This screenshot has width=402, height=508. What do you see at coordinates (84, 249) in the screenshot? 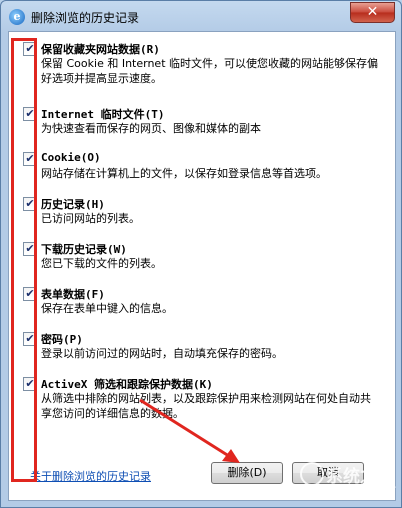
I see `option-title: 下载历史记录(W)` at bounding box center [84, 249].